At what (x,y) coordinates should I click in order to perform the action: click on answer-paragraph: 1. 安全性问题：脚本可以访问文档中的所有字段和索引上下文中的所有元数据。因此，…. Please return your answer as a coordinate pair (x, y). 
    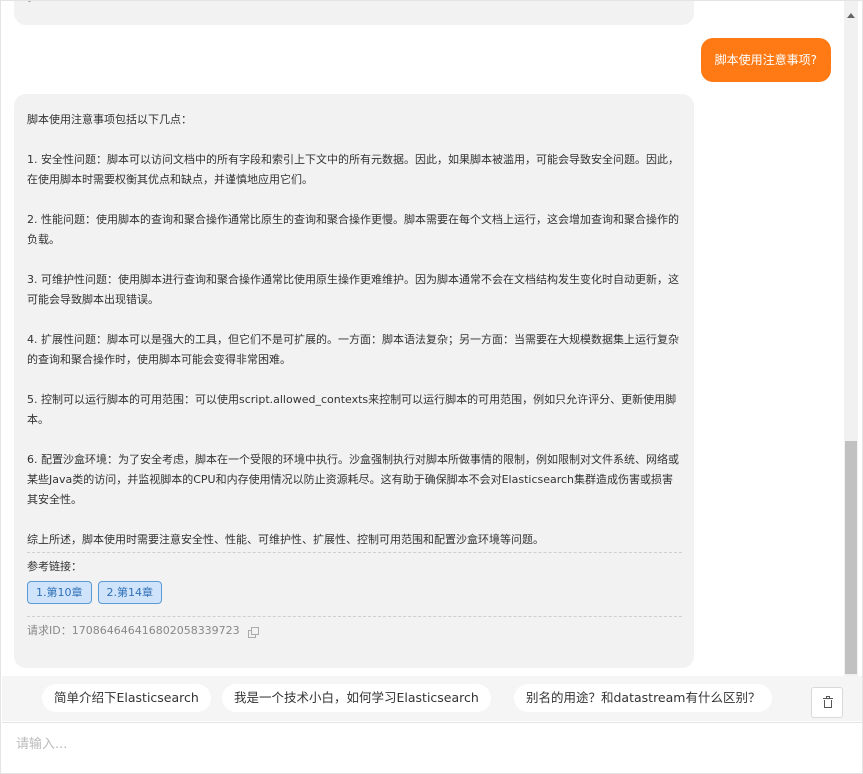
    Looking at the image, I should click on (353, 169).